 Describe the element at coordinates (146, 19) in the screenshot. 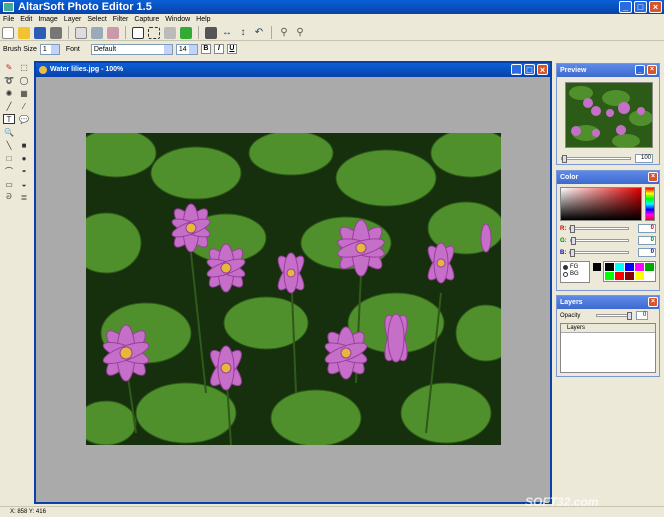

I see `menu-capture: Capture` at that location.